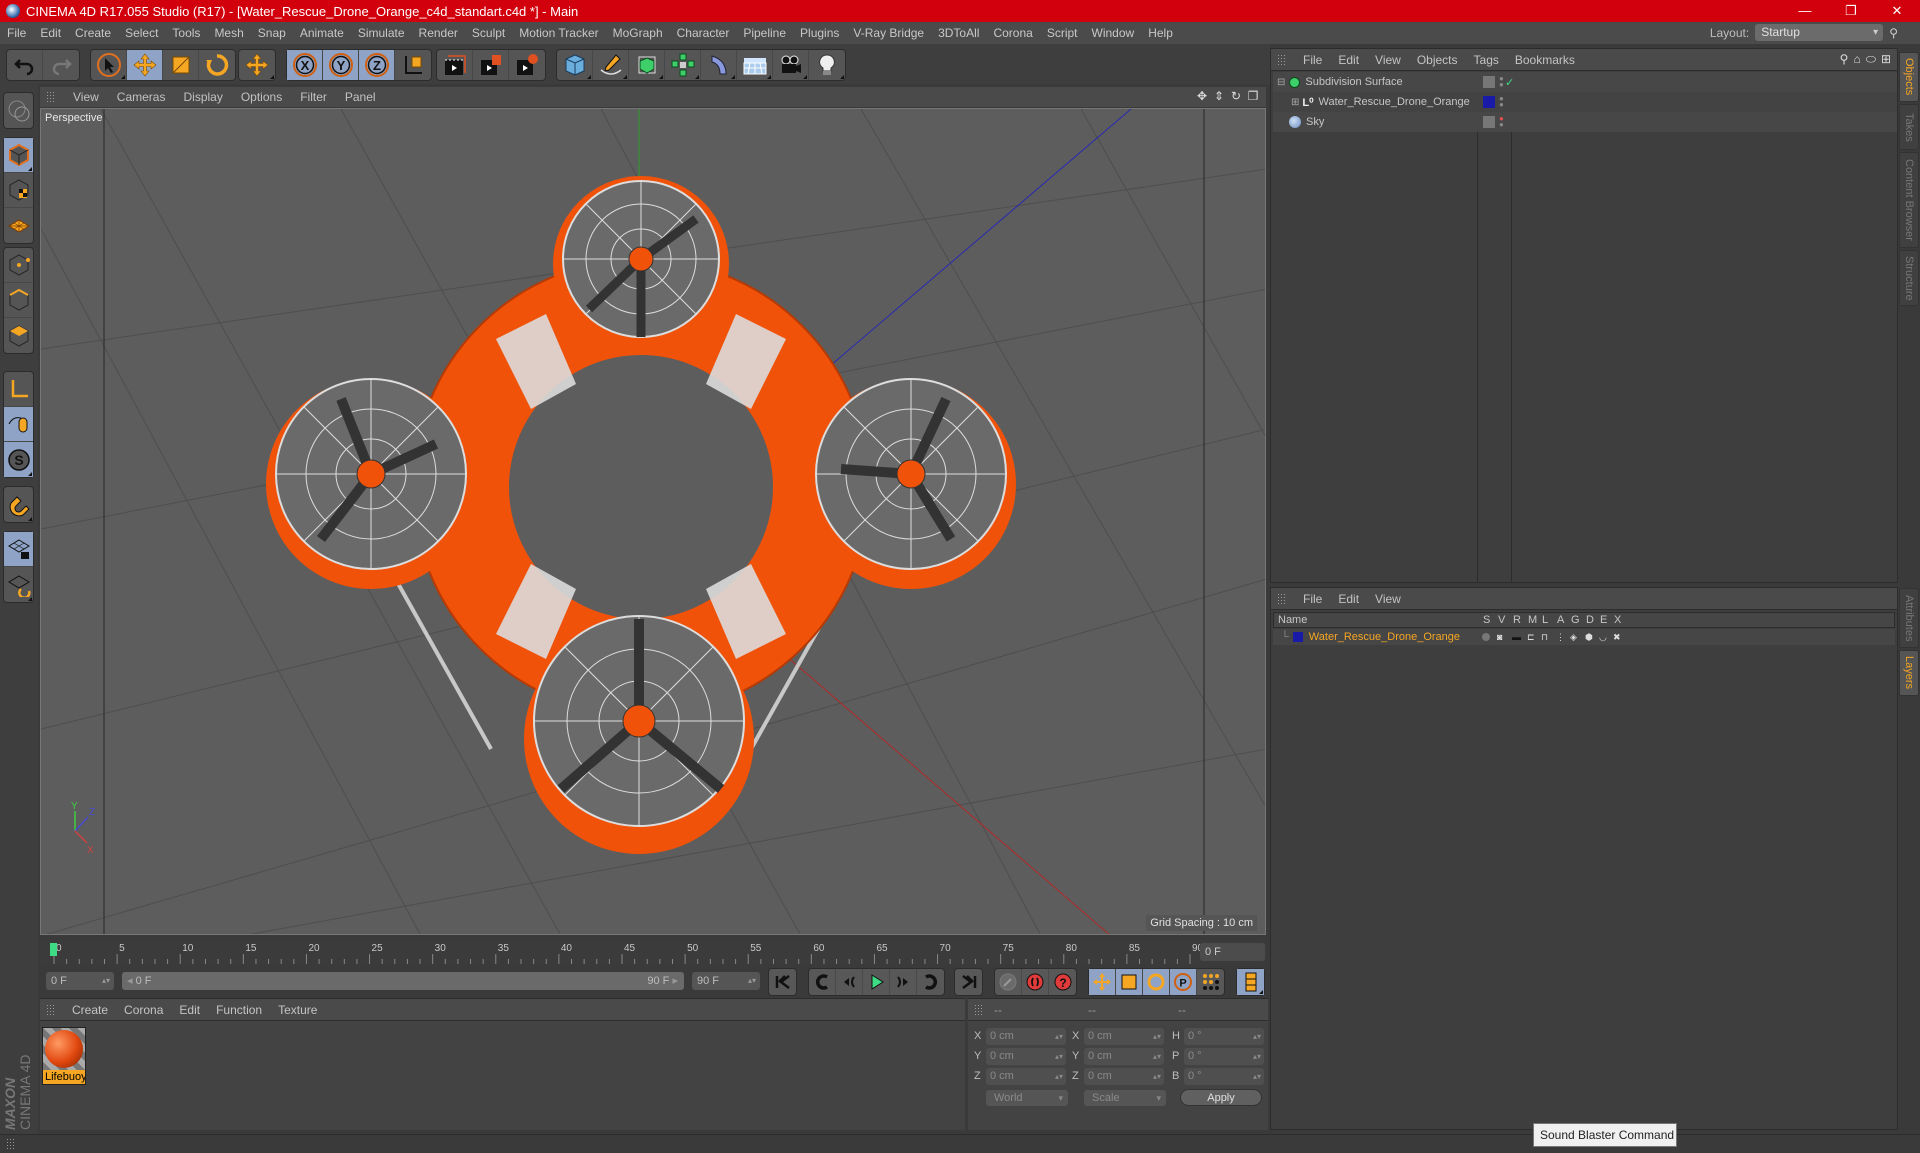  I want to click on x-axis-lock-button: X, so click(305, 65).